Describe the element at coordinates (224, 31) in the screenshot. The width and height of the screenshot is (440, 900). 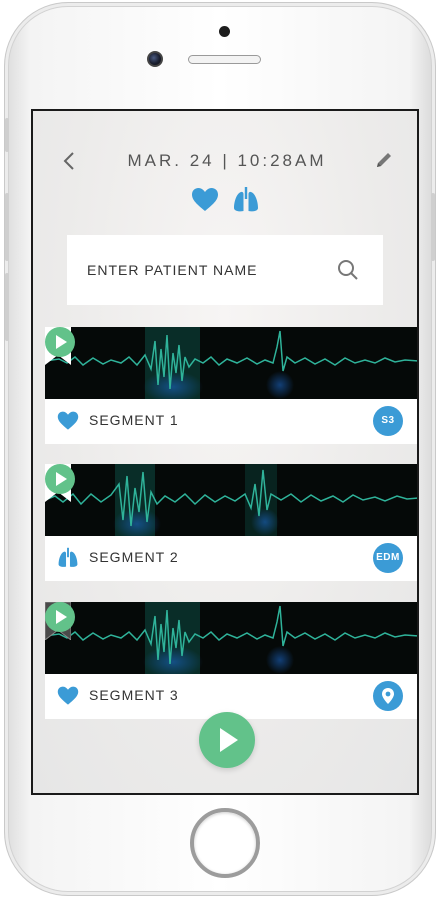
I see `proximity-sensor` at that location.